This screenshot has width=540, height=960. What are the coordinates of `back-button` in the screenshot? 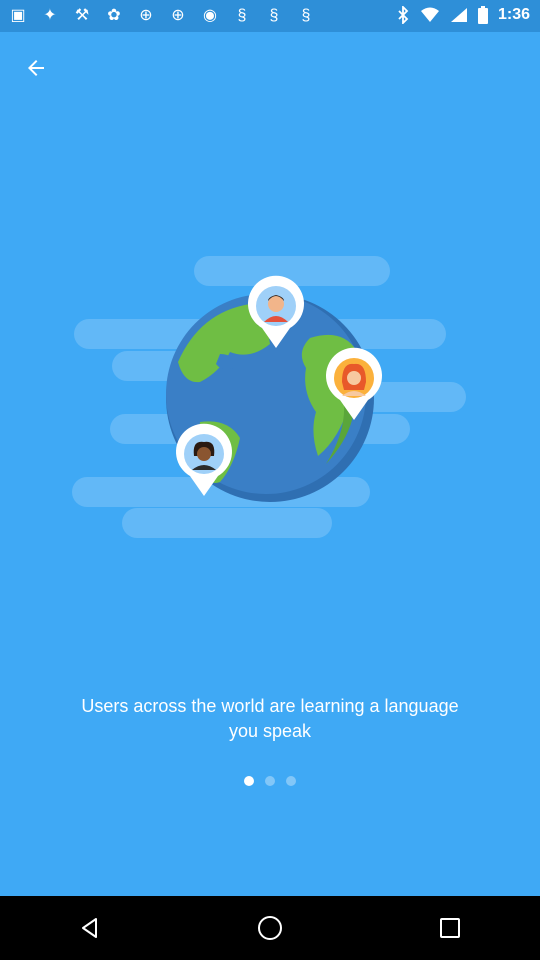 It's located at (36, 68).